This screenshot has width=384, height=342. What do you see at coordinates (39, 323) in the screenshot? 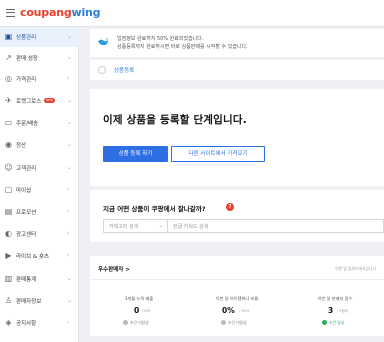
I see `sidebar-item-notices: ◈ 공지사항 ›` at bounding box center [39, 323].